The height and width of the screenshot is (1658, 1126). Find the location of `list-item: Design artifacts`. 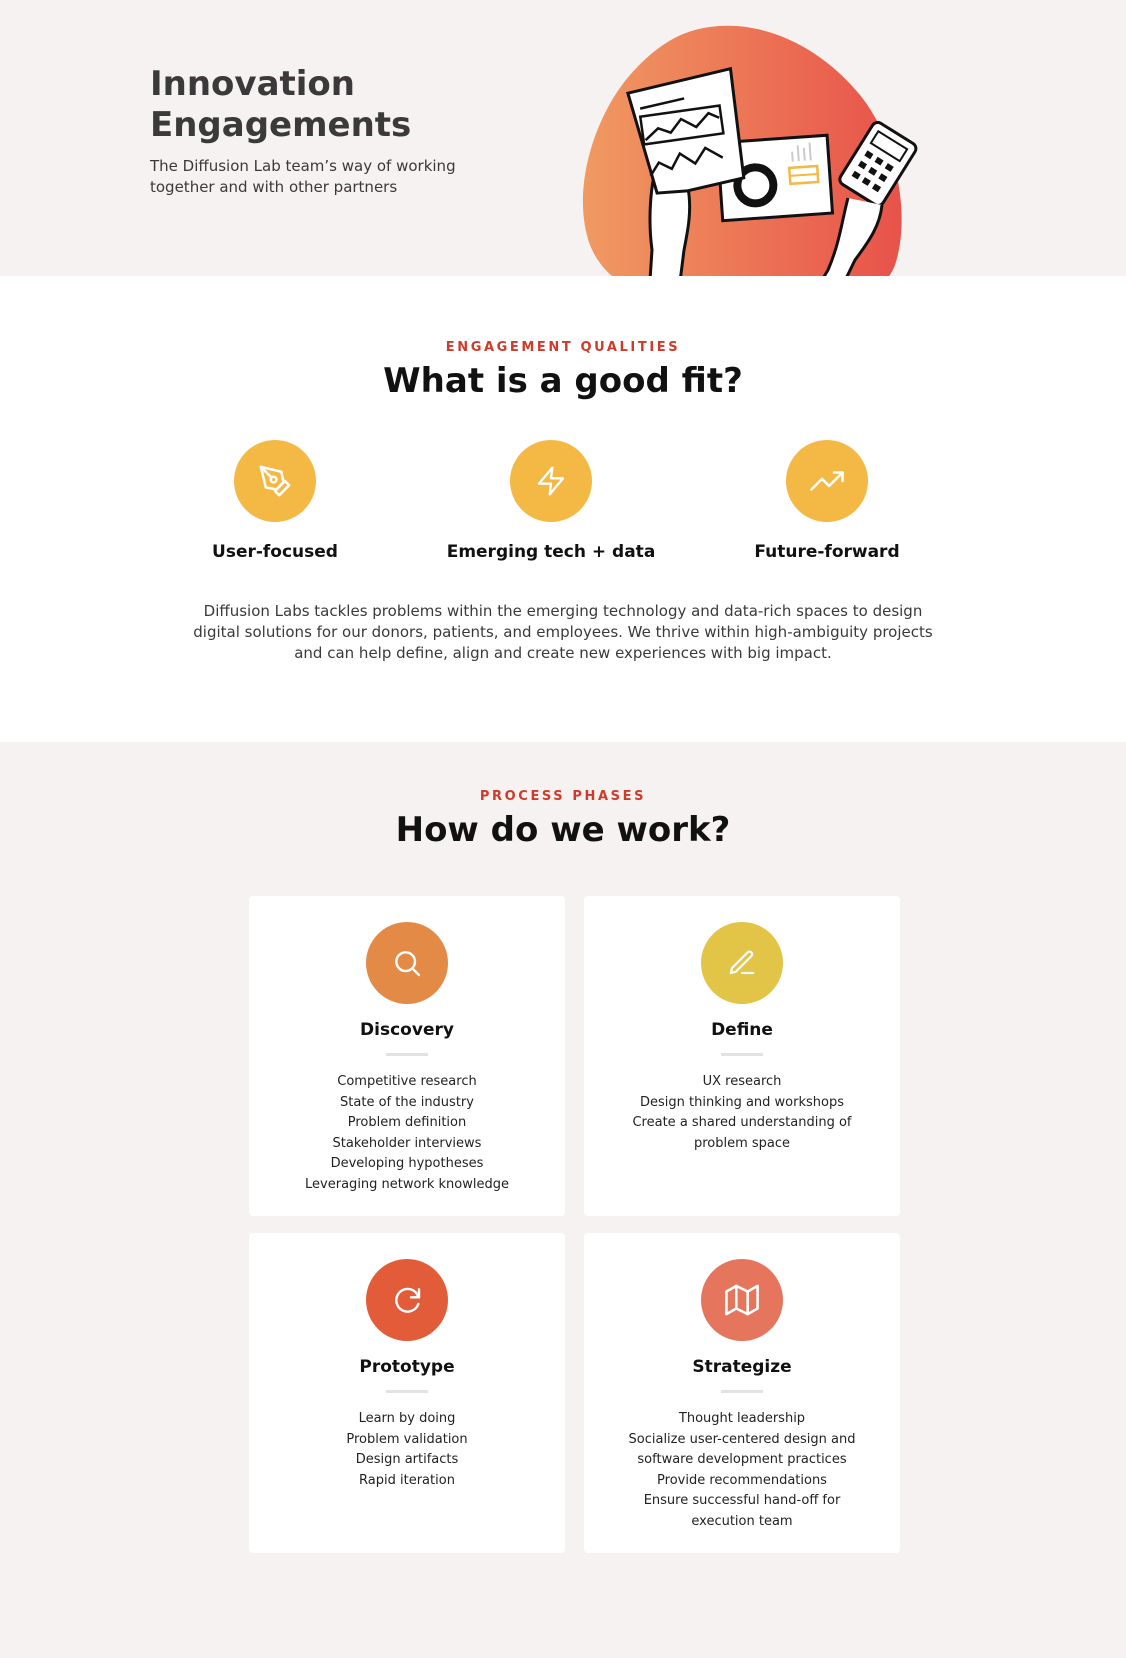

list-item: Design artifacts is located at coordinates (407, 1460).